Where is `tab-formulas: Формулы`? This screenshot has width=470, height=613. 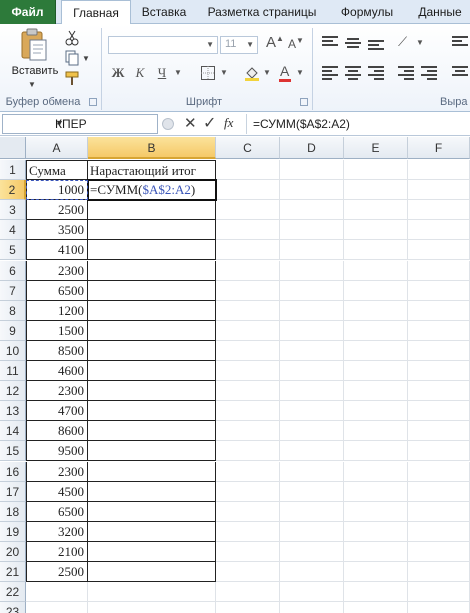 tab-formulas: Формулы is located at coordinates (367, 12).